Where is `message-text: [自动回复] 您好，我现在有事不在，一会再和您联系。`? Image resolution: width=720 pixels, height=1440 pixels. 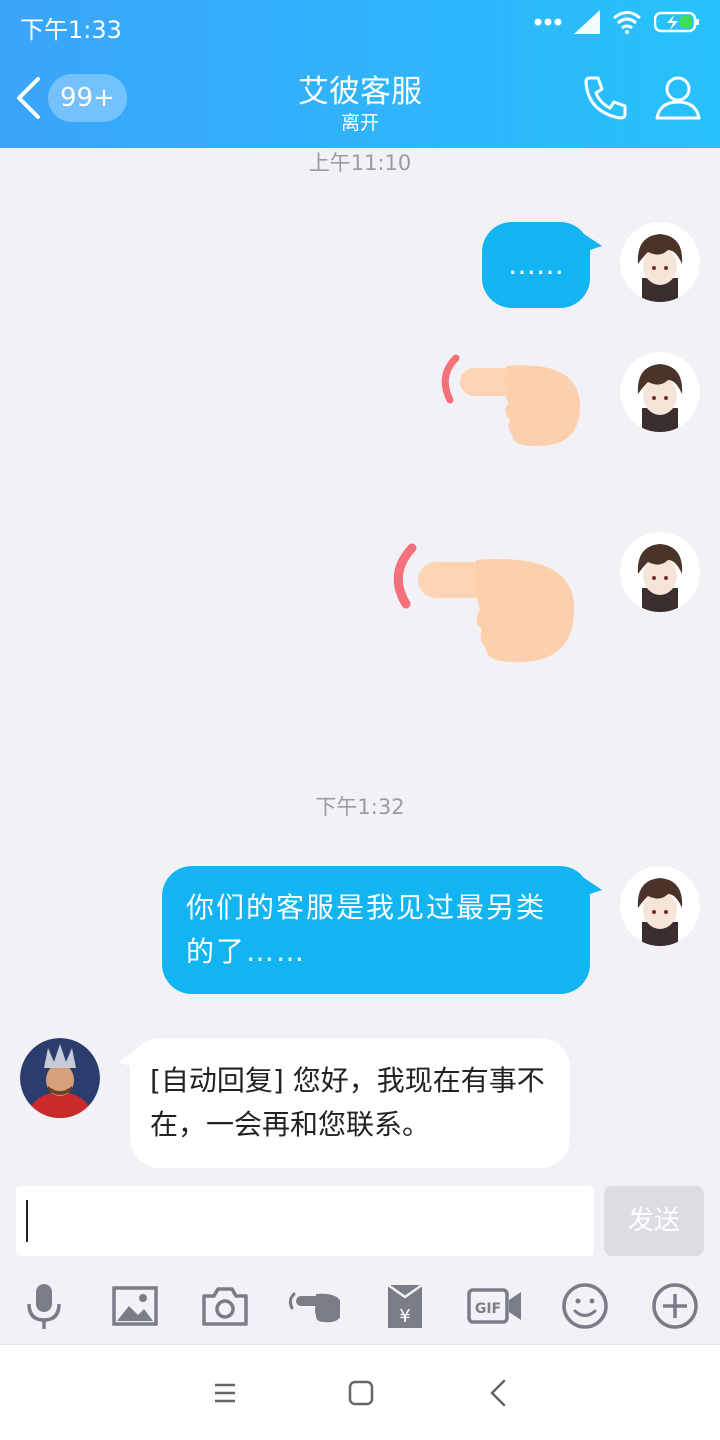 message-text: [自动回复] 您好，我现在有事不在，一会再和您联系。 is located at coordinates (347, 1102).